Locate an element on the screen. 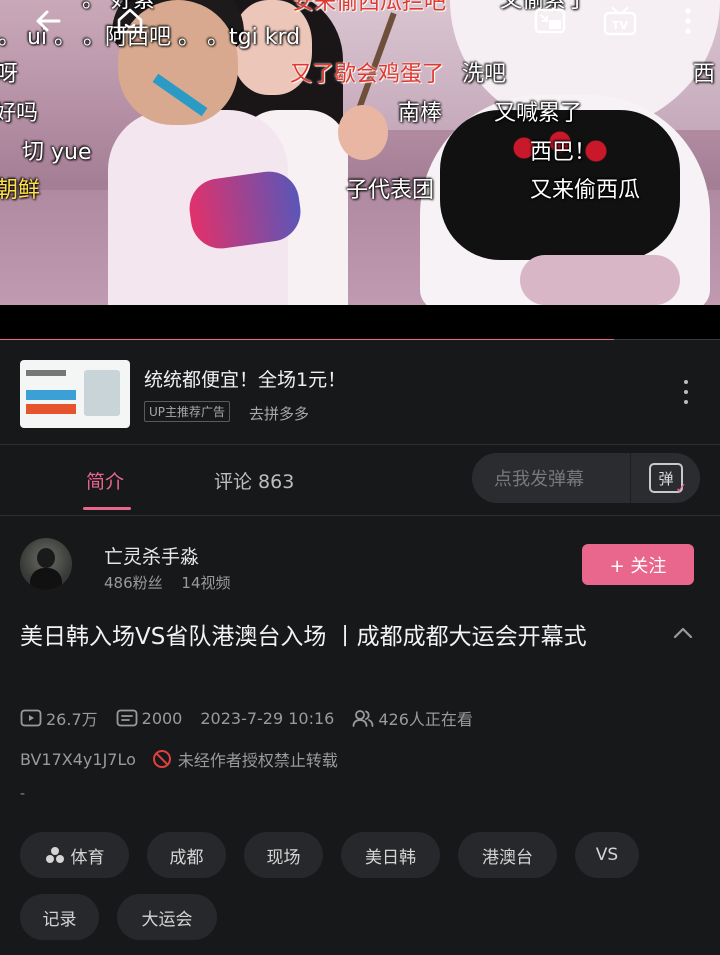 The image size is (720, 955). ad-more-icon is located at coordinates (686, 392).